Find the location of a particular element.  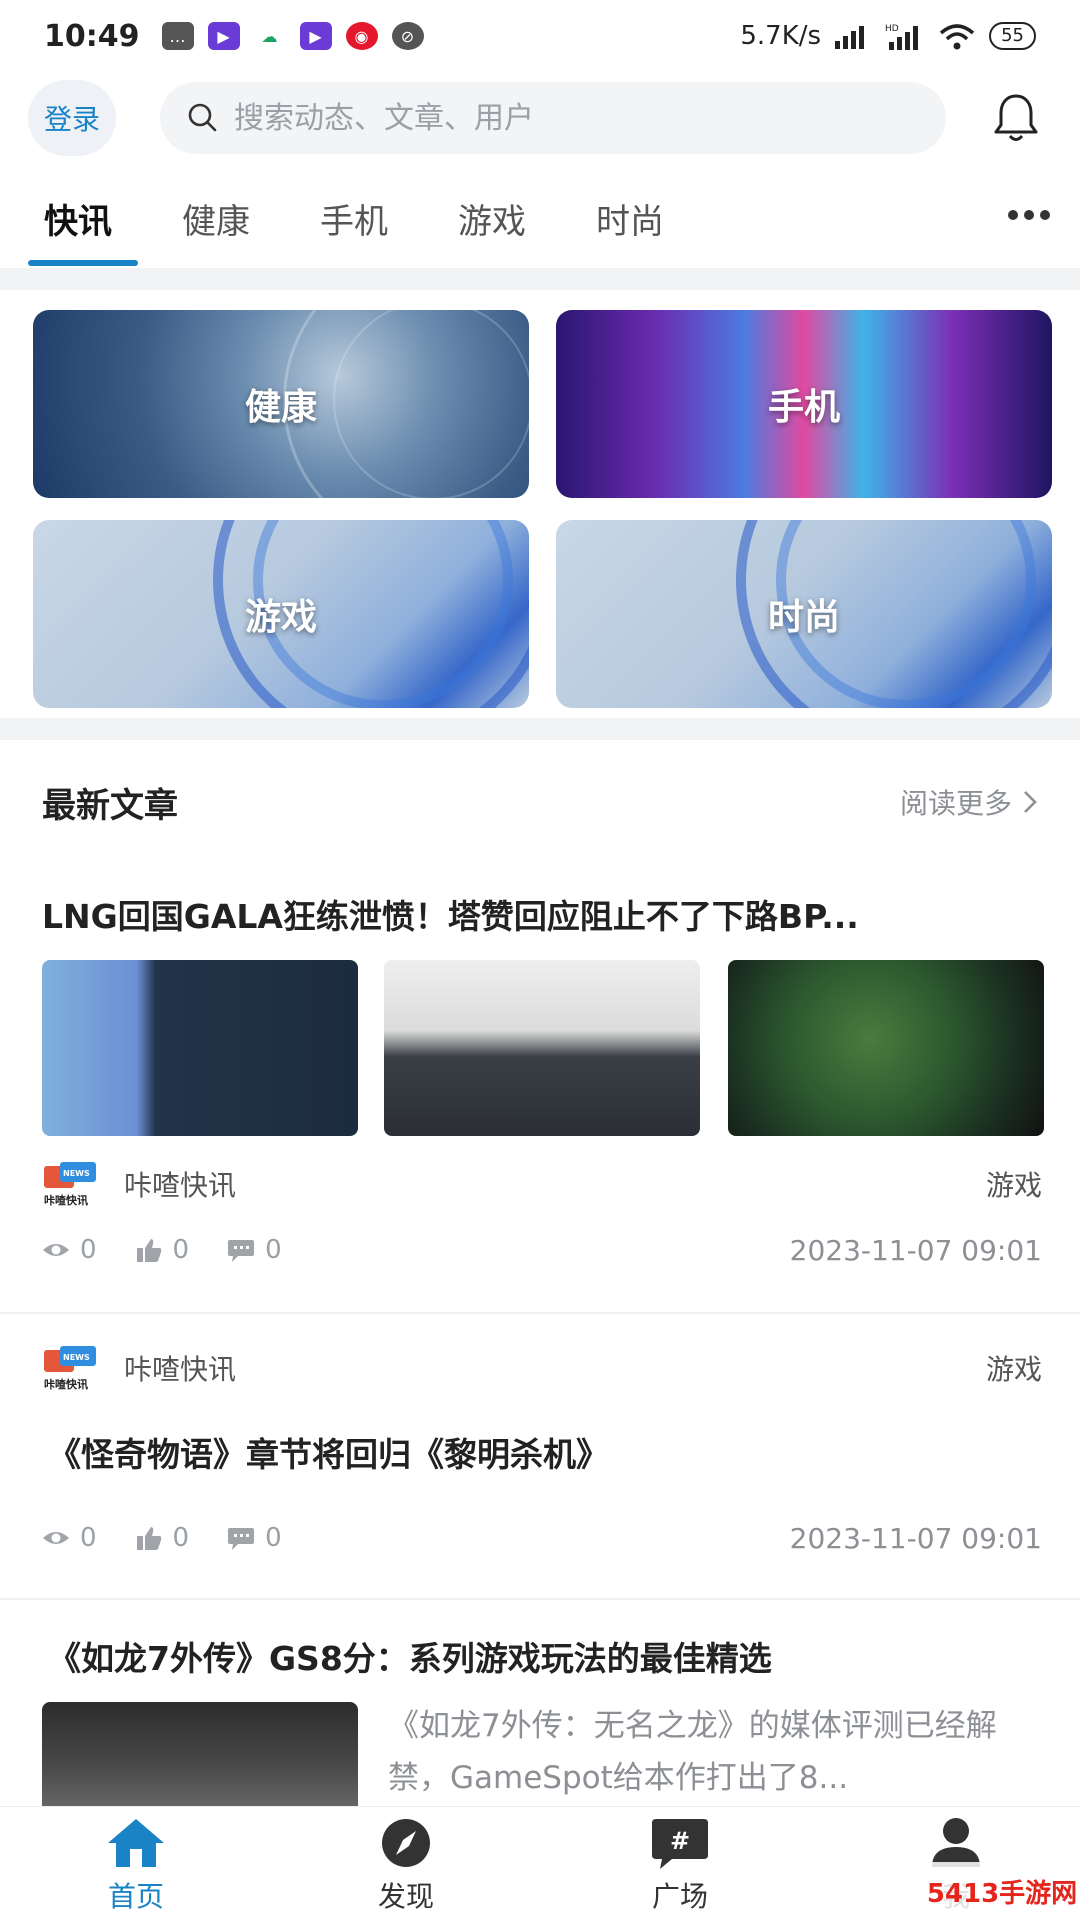

home-icon is located at coordinates (136, 1843).